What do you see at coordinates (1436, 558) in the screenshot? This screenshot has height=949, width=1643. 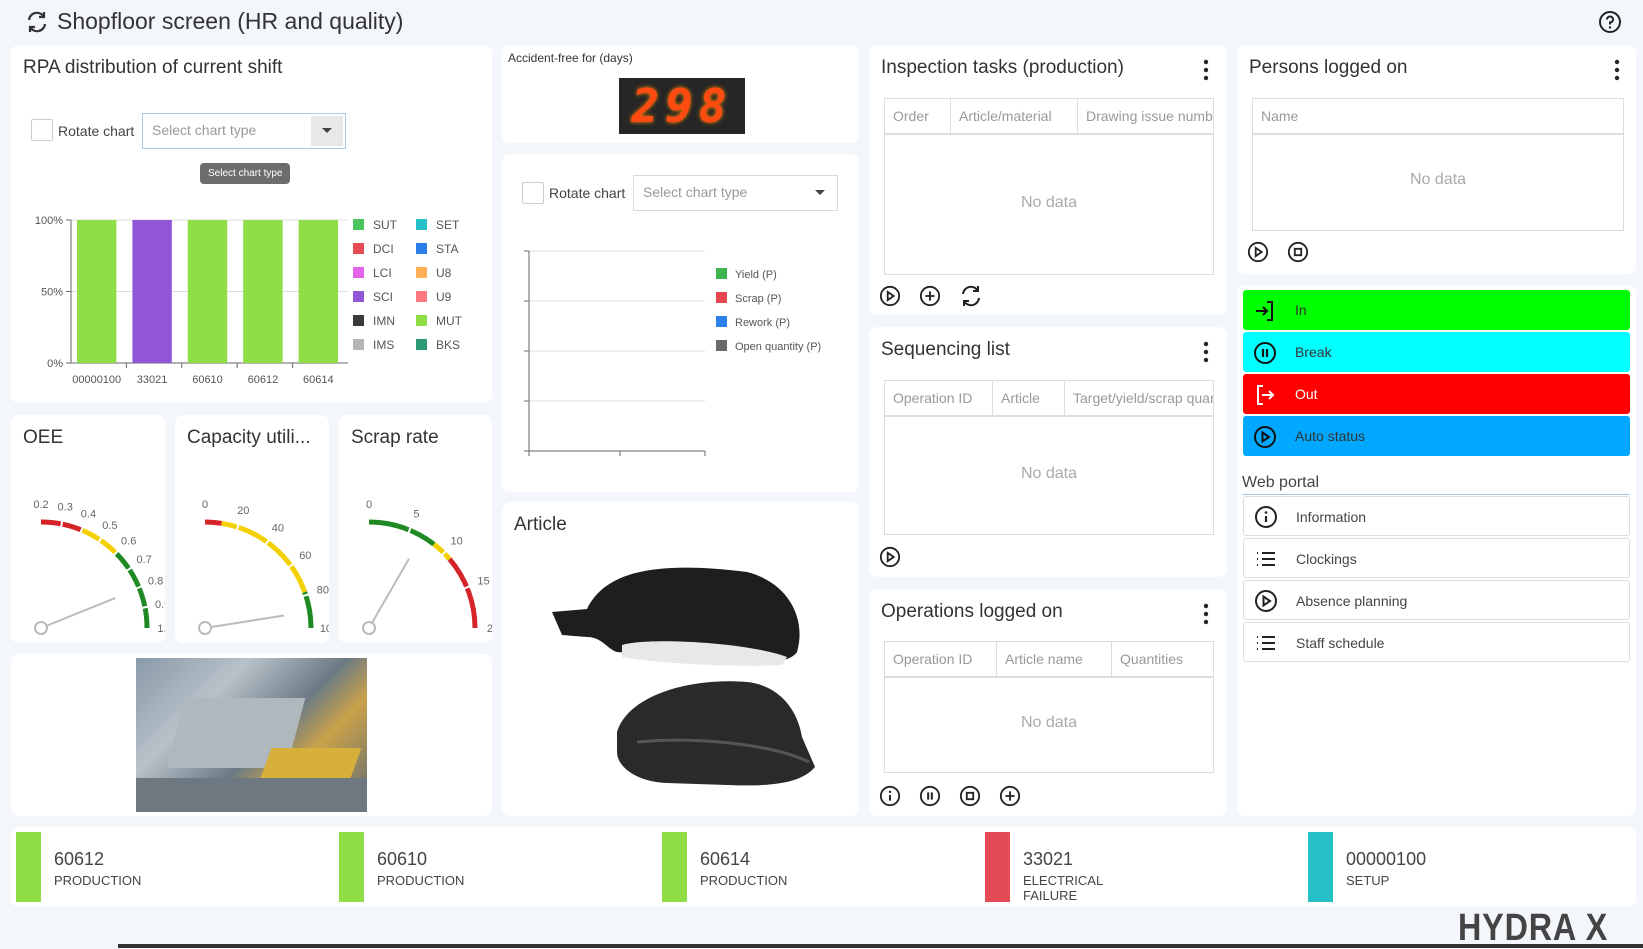 I see `portal-item-clockings: Clockings` at bounding box center [1436, 558].